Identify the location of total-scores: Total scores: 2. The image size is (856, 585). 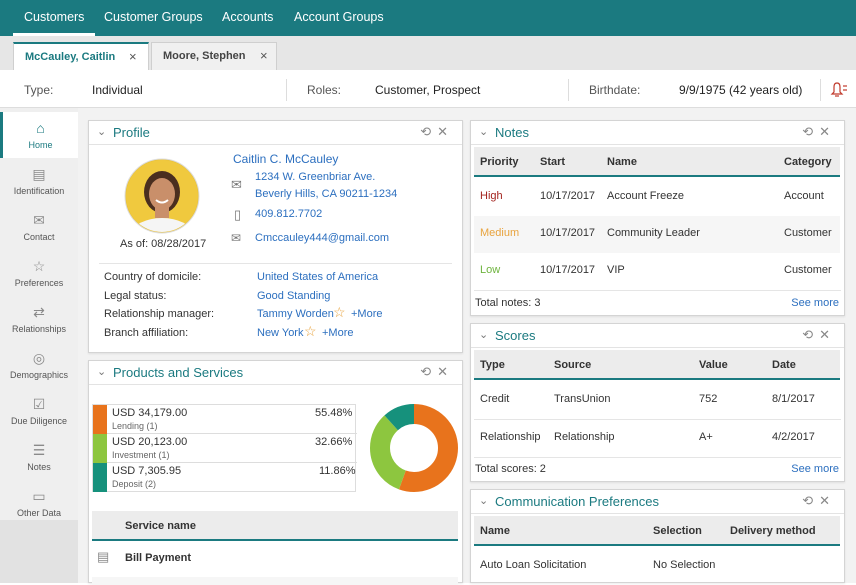
(510, 469).